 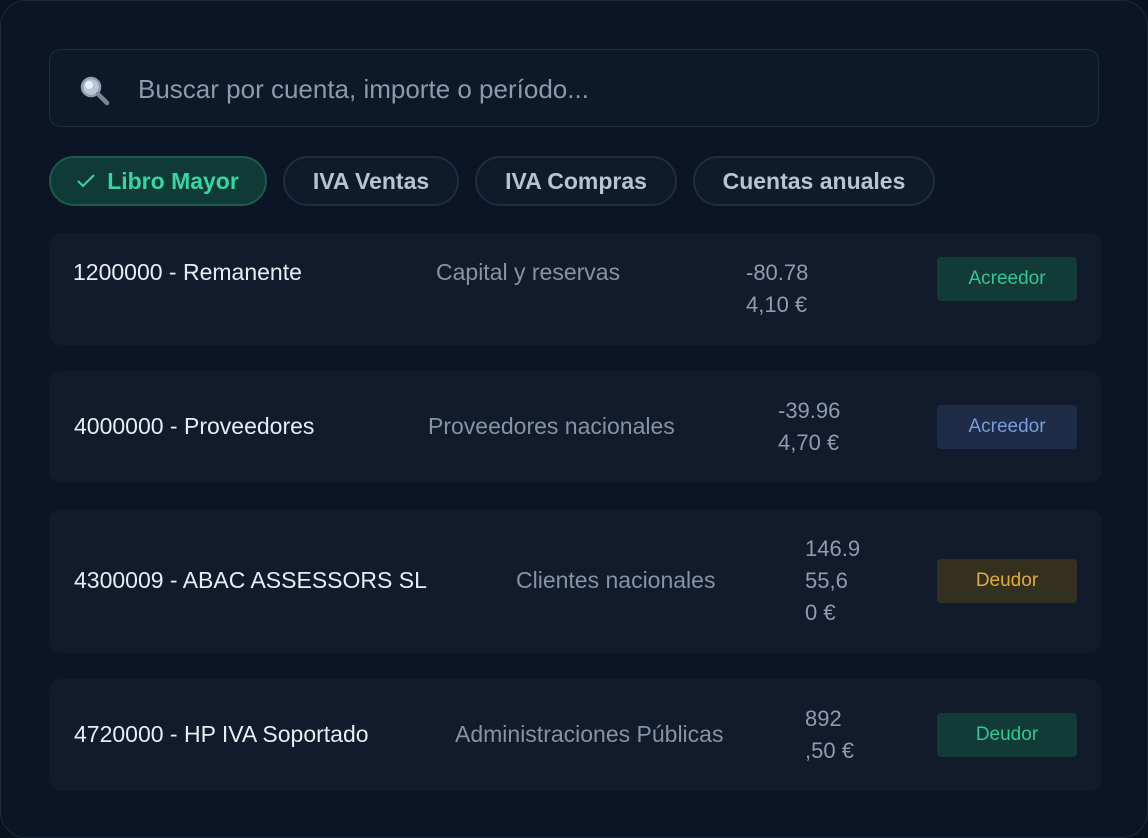 What do you see at coordinates (809, 426) in the screenshot?
I see `account-amount: -39.96 4,70 €` at bounding box center [809, 426].